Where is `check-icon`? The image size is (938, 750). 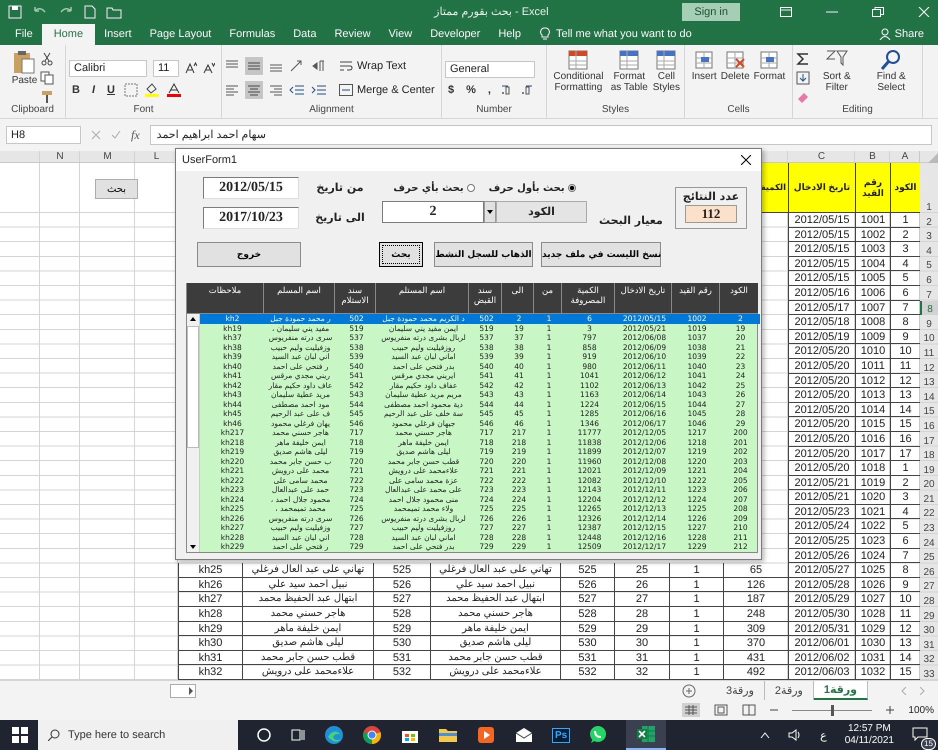
check-icon is located at coordinates (116, 135).